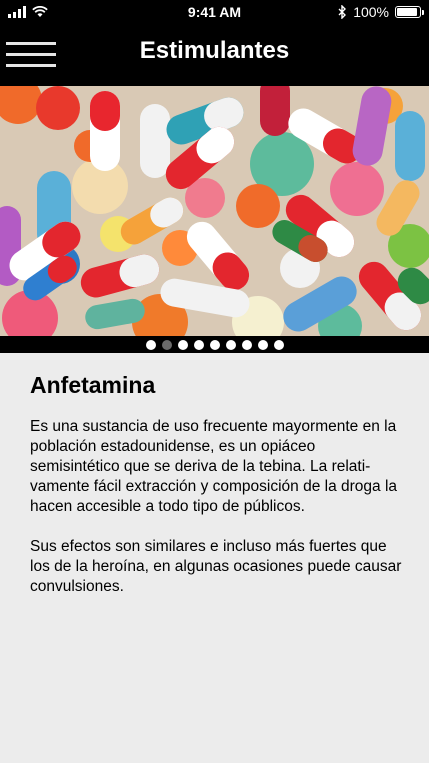 The image size is (429, 763). What do you see at coordinates (93, 385) in the screenshot?
I see `article-title: Anfetamina` at bounding box center [93, 385].